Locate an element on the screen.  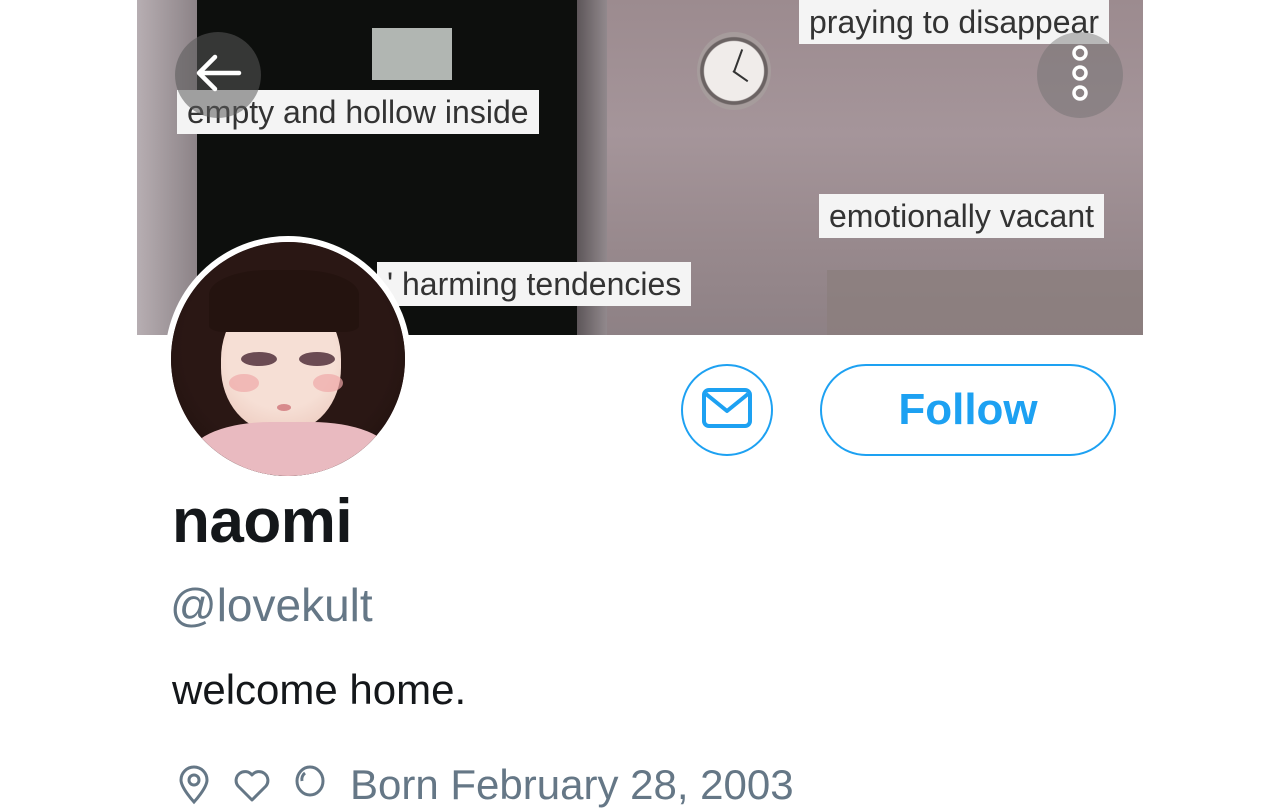
profile-bio: welcome home. is located at coordinates (319, 689).